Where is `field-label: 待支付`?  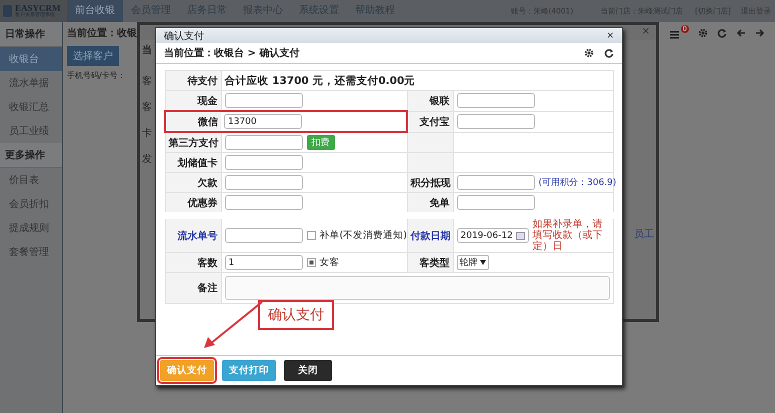 field-label: 待支付 is located at coordinates (193, 80).